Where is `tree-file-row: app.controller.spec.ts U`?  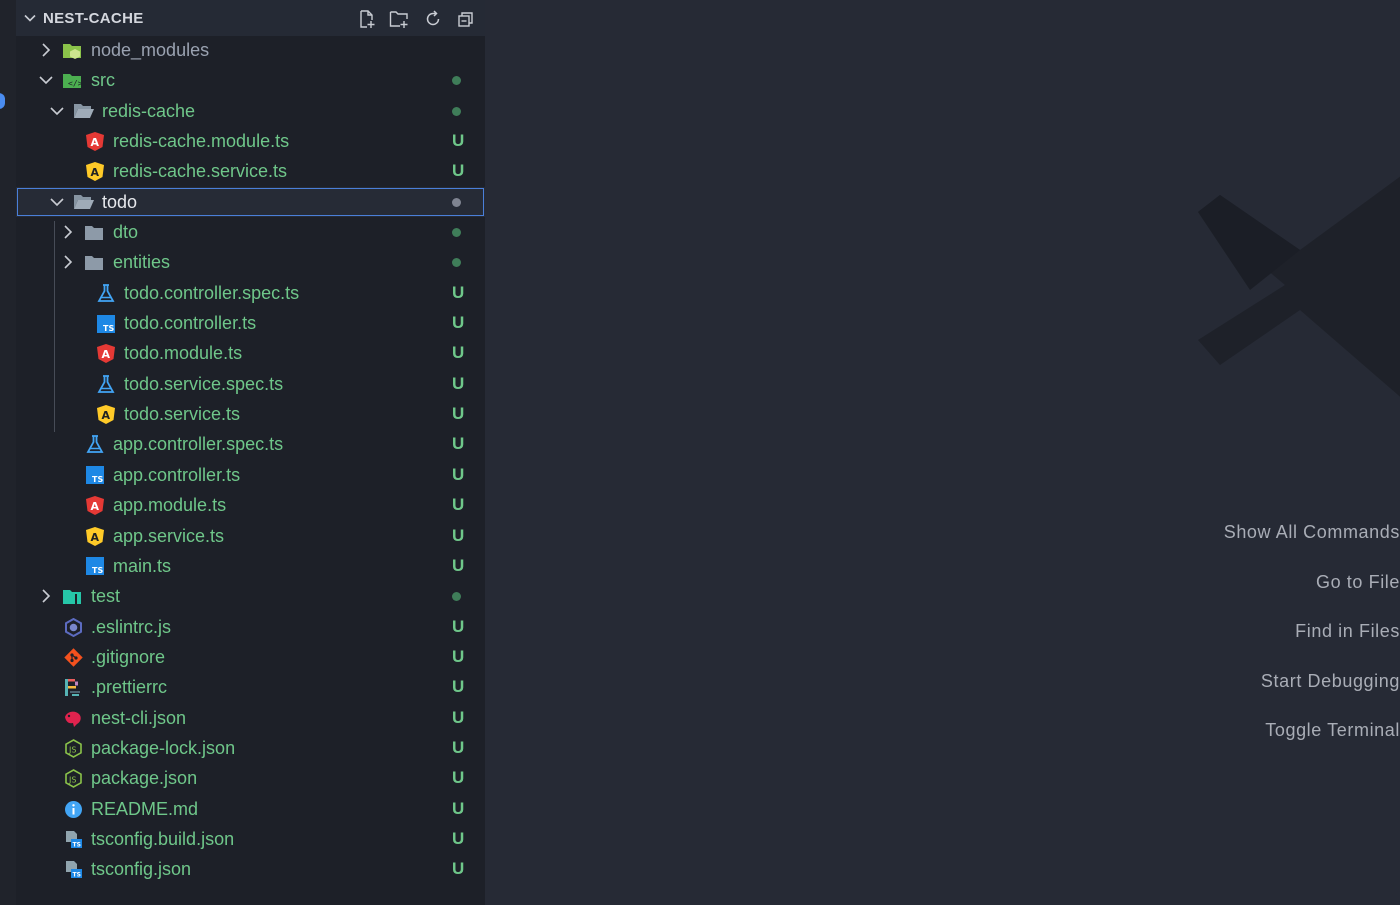 tree-file-row: app.controller.spec.ts U is located at coordinates (250, 444).